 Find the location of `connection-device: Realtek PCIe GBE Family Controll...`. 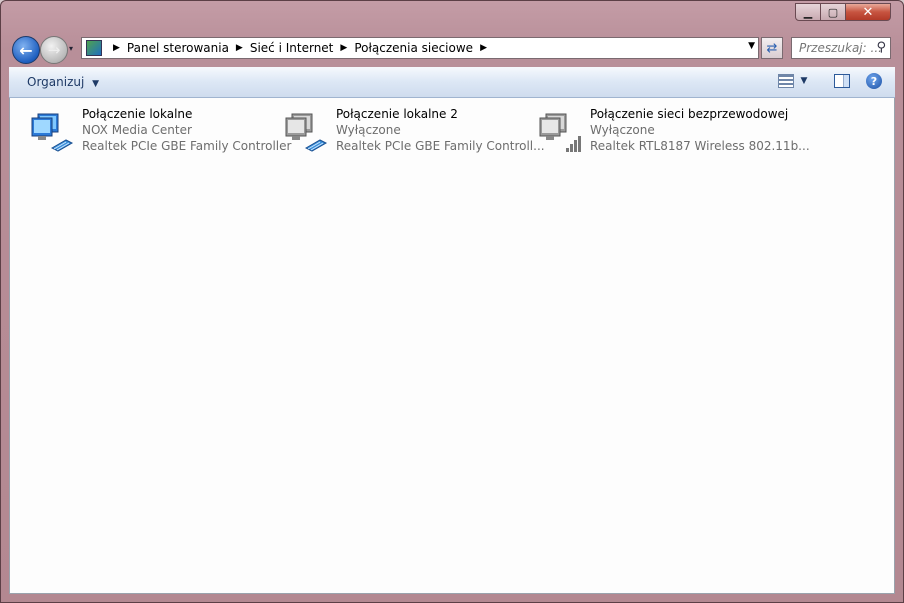

connection-device: Realtek PCIe GBE Family Controll... is located at coordinates (440, 146).